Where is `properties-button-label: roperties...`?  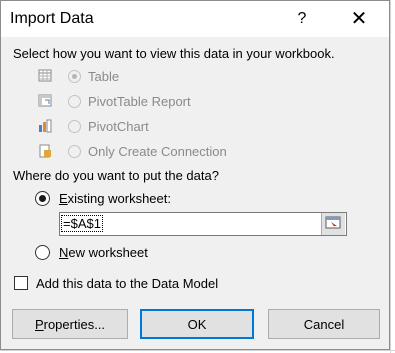 properties-button-label: roperties... is located at coordinates (74, 324).